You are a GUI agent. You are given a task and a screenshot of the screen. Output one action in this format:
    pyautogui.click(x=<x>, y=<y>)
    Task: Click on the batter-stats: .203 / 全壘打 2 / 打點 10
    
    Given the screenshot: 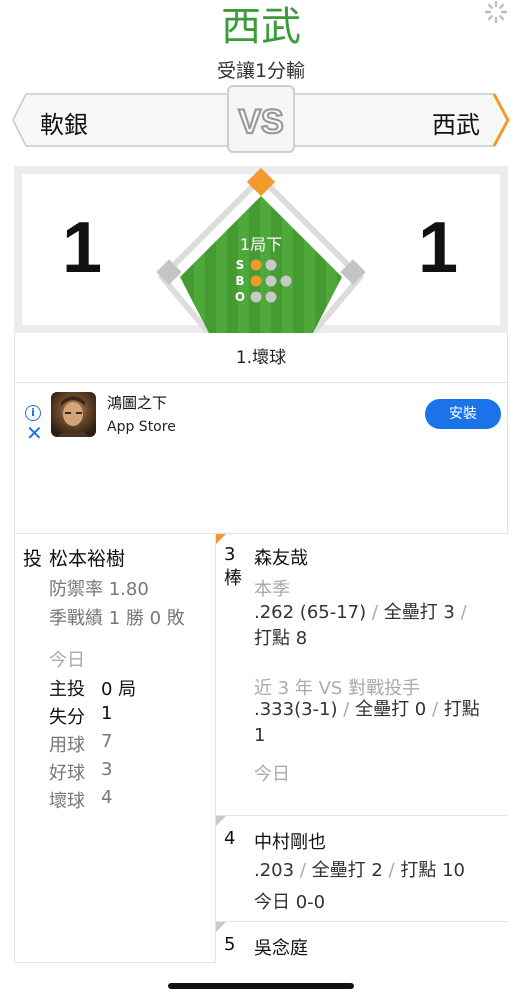 What is the action you would take?
    pyautogui.click(x=359, y=870)
    